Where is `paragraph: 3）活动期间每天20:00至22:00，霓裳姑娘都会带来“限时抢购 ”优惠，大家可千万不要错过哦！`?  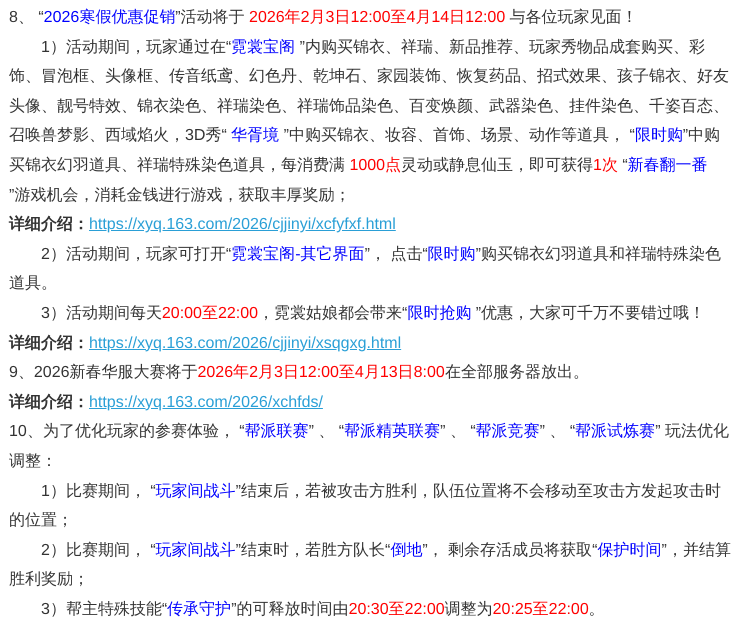 paragraph: 3）活动期间每天20:00至22:00，霓裳姑娘都会带来“限时抢购 ”优惠，大家可千万不要错过哦！ is located at coordinates (373, 314).